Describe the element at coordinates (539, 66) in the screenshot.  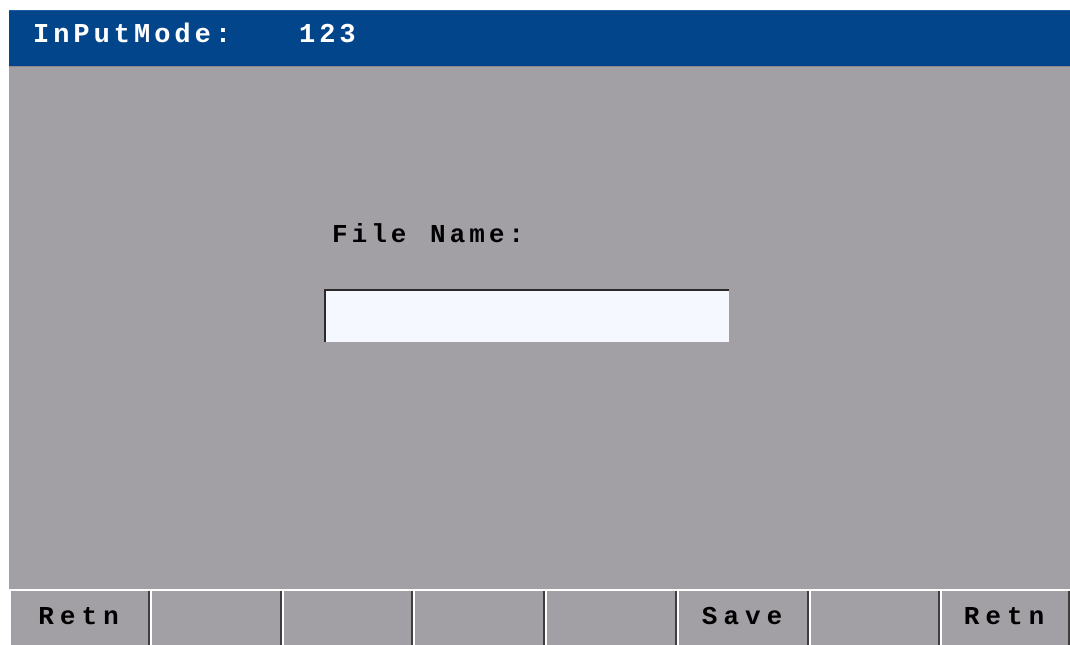
I see `header-divider` at that location.